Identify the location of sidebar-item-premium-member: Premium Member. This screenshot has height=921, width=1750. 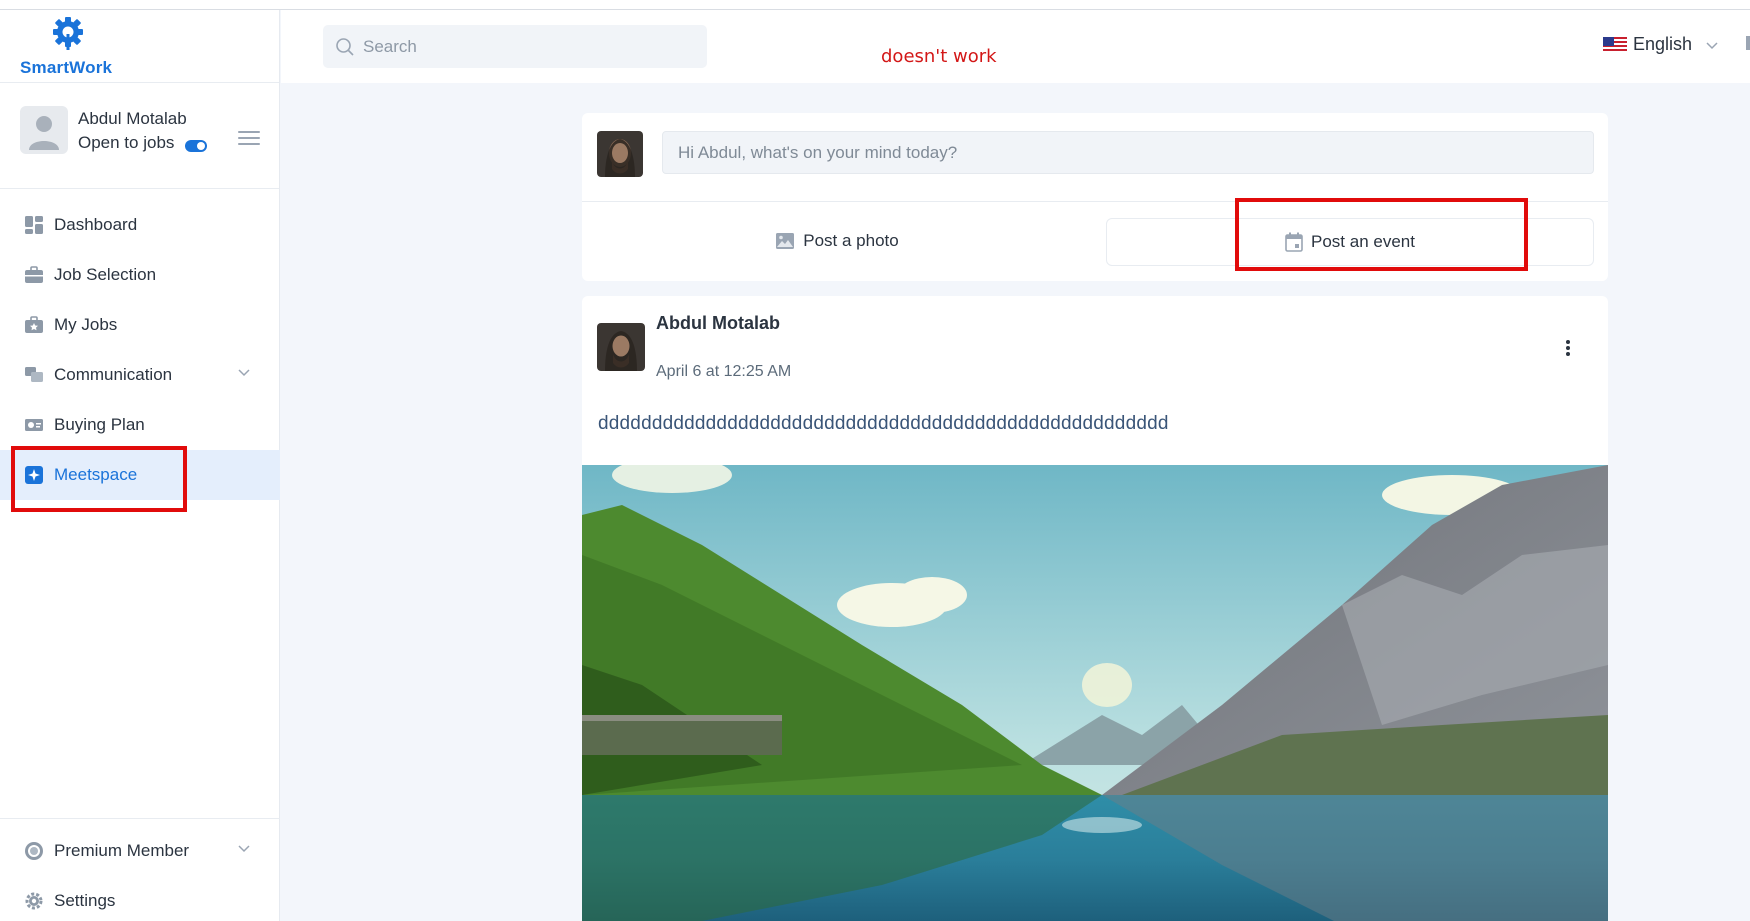
(140, 851).